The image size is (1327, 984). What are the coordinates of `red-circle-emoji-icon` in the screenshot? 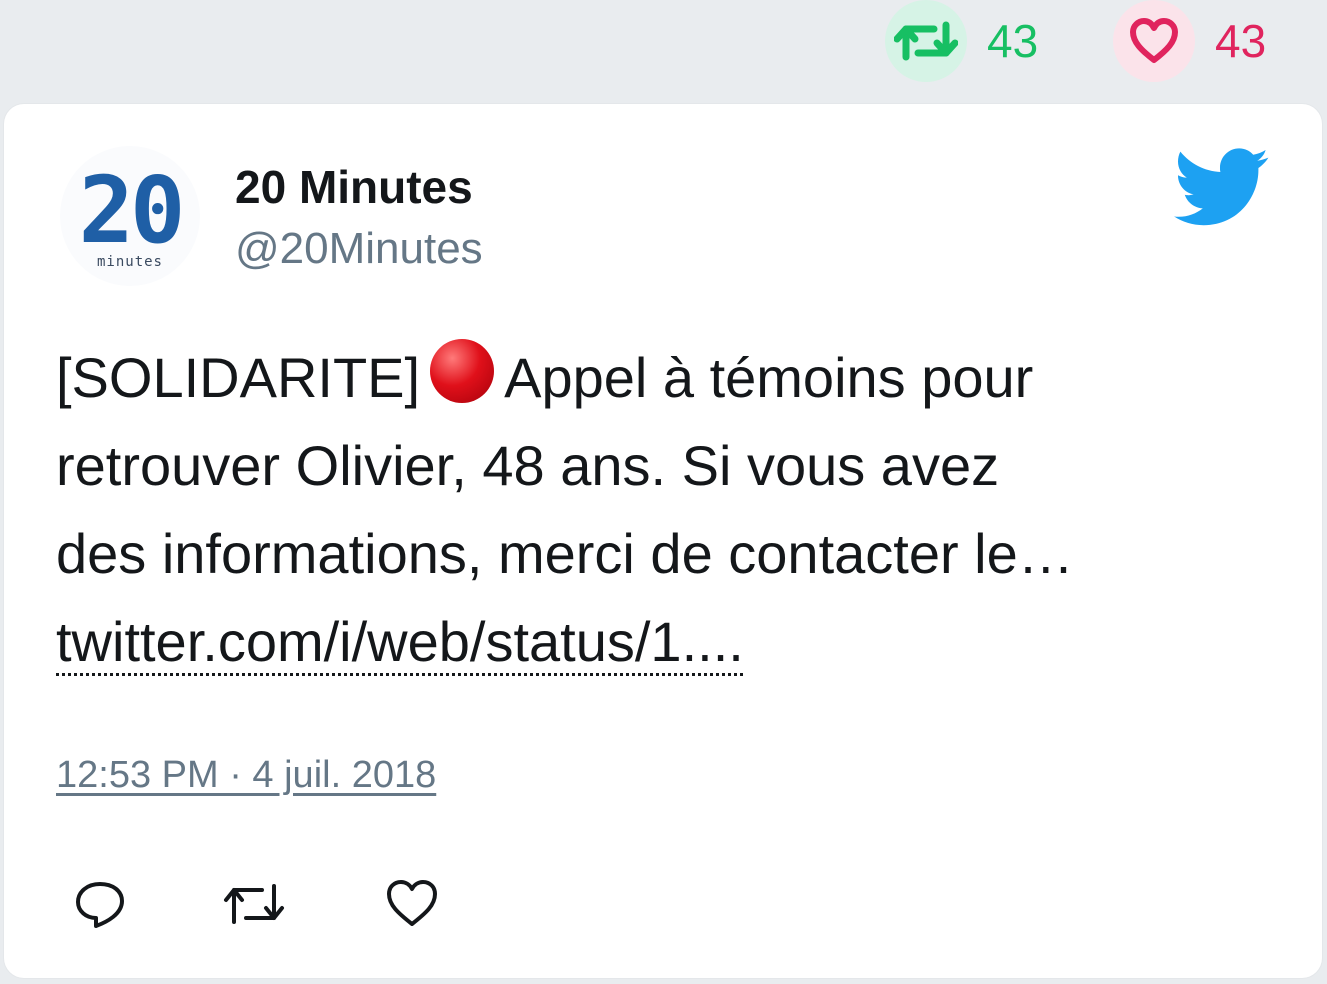 It's located at (462, 371).